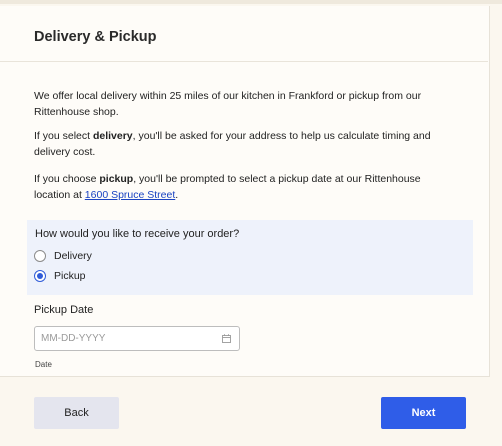 Image resolution: width=502 pixels, height=446 pixels. Describe the element at coordinates (40, 276) in the screenshot. I see `radio-pickup` at that location.